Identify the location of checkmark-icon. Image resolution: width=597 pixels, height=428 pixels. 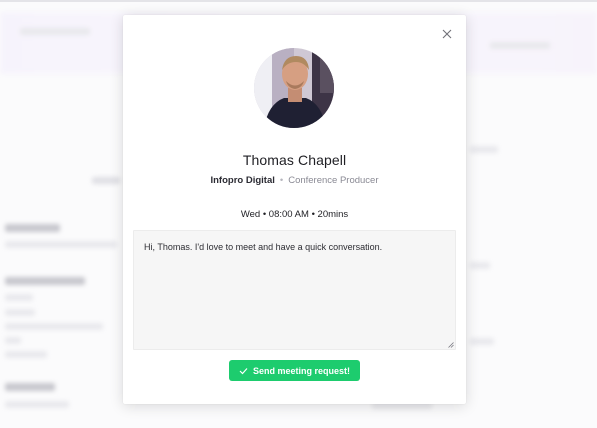
(243, 370).